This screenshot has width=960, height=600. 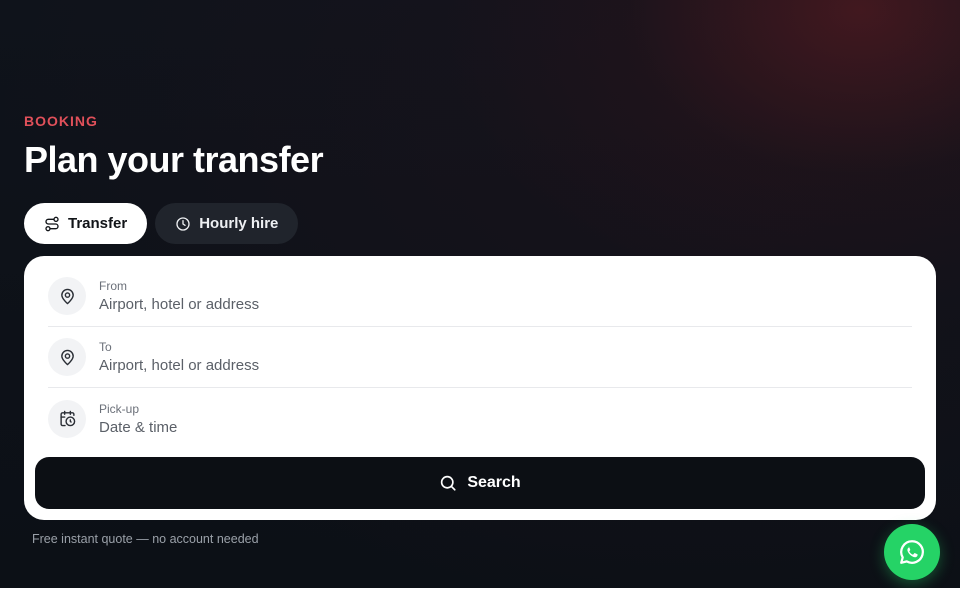 I want to click on to-label: To, so click(x=105, y=347).